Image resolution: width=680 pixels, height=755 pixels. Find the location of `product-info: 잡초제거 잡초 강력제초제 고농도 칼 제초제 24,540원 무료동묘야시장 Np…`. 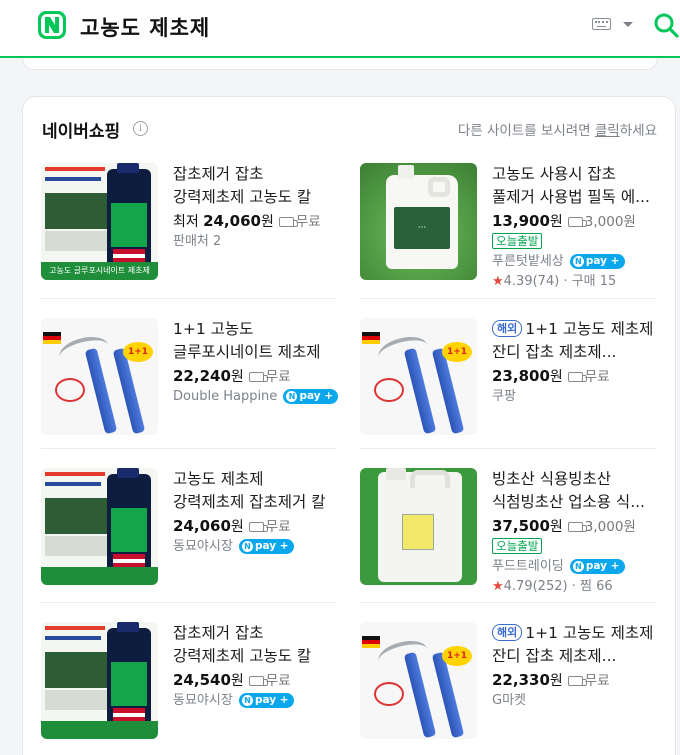

product-info: 잡초제거 잡초 강력제초제 고농도 칼 제초제 24,540원 무료동묘야시장 Np… is located at coordinates (255, 666).